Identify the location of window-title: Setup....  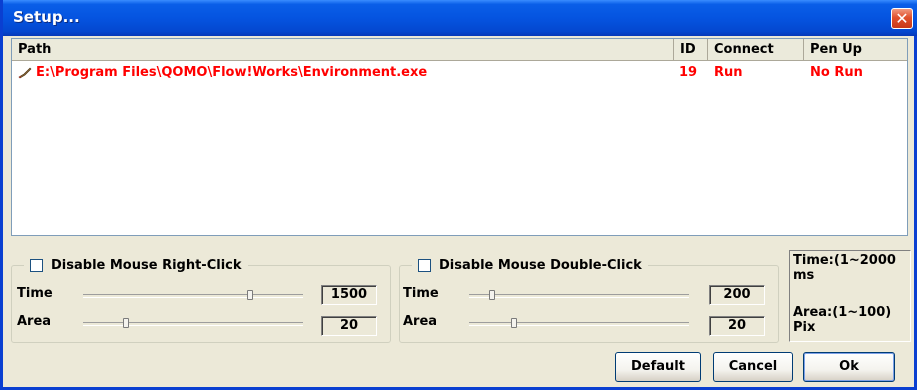
(46, 17).